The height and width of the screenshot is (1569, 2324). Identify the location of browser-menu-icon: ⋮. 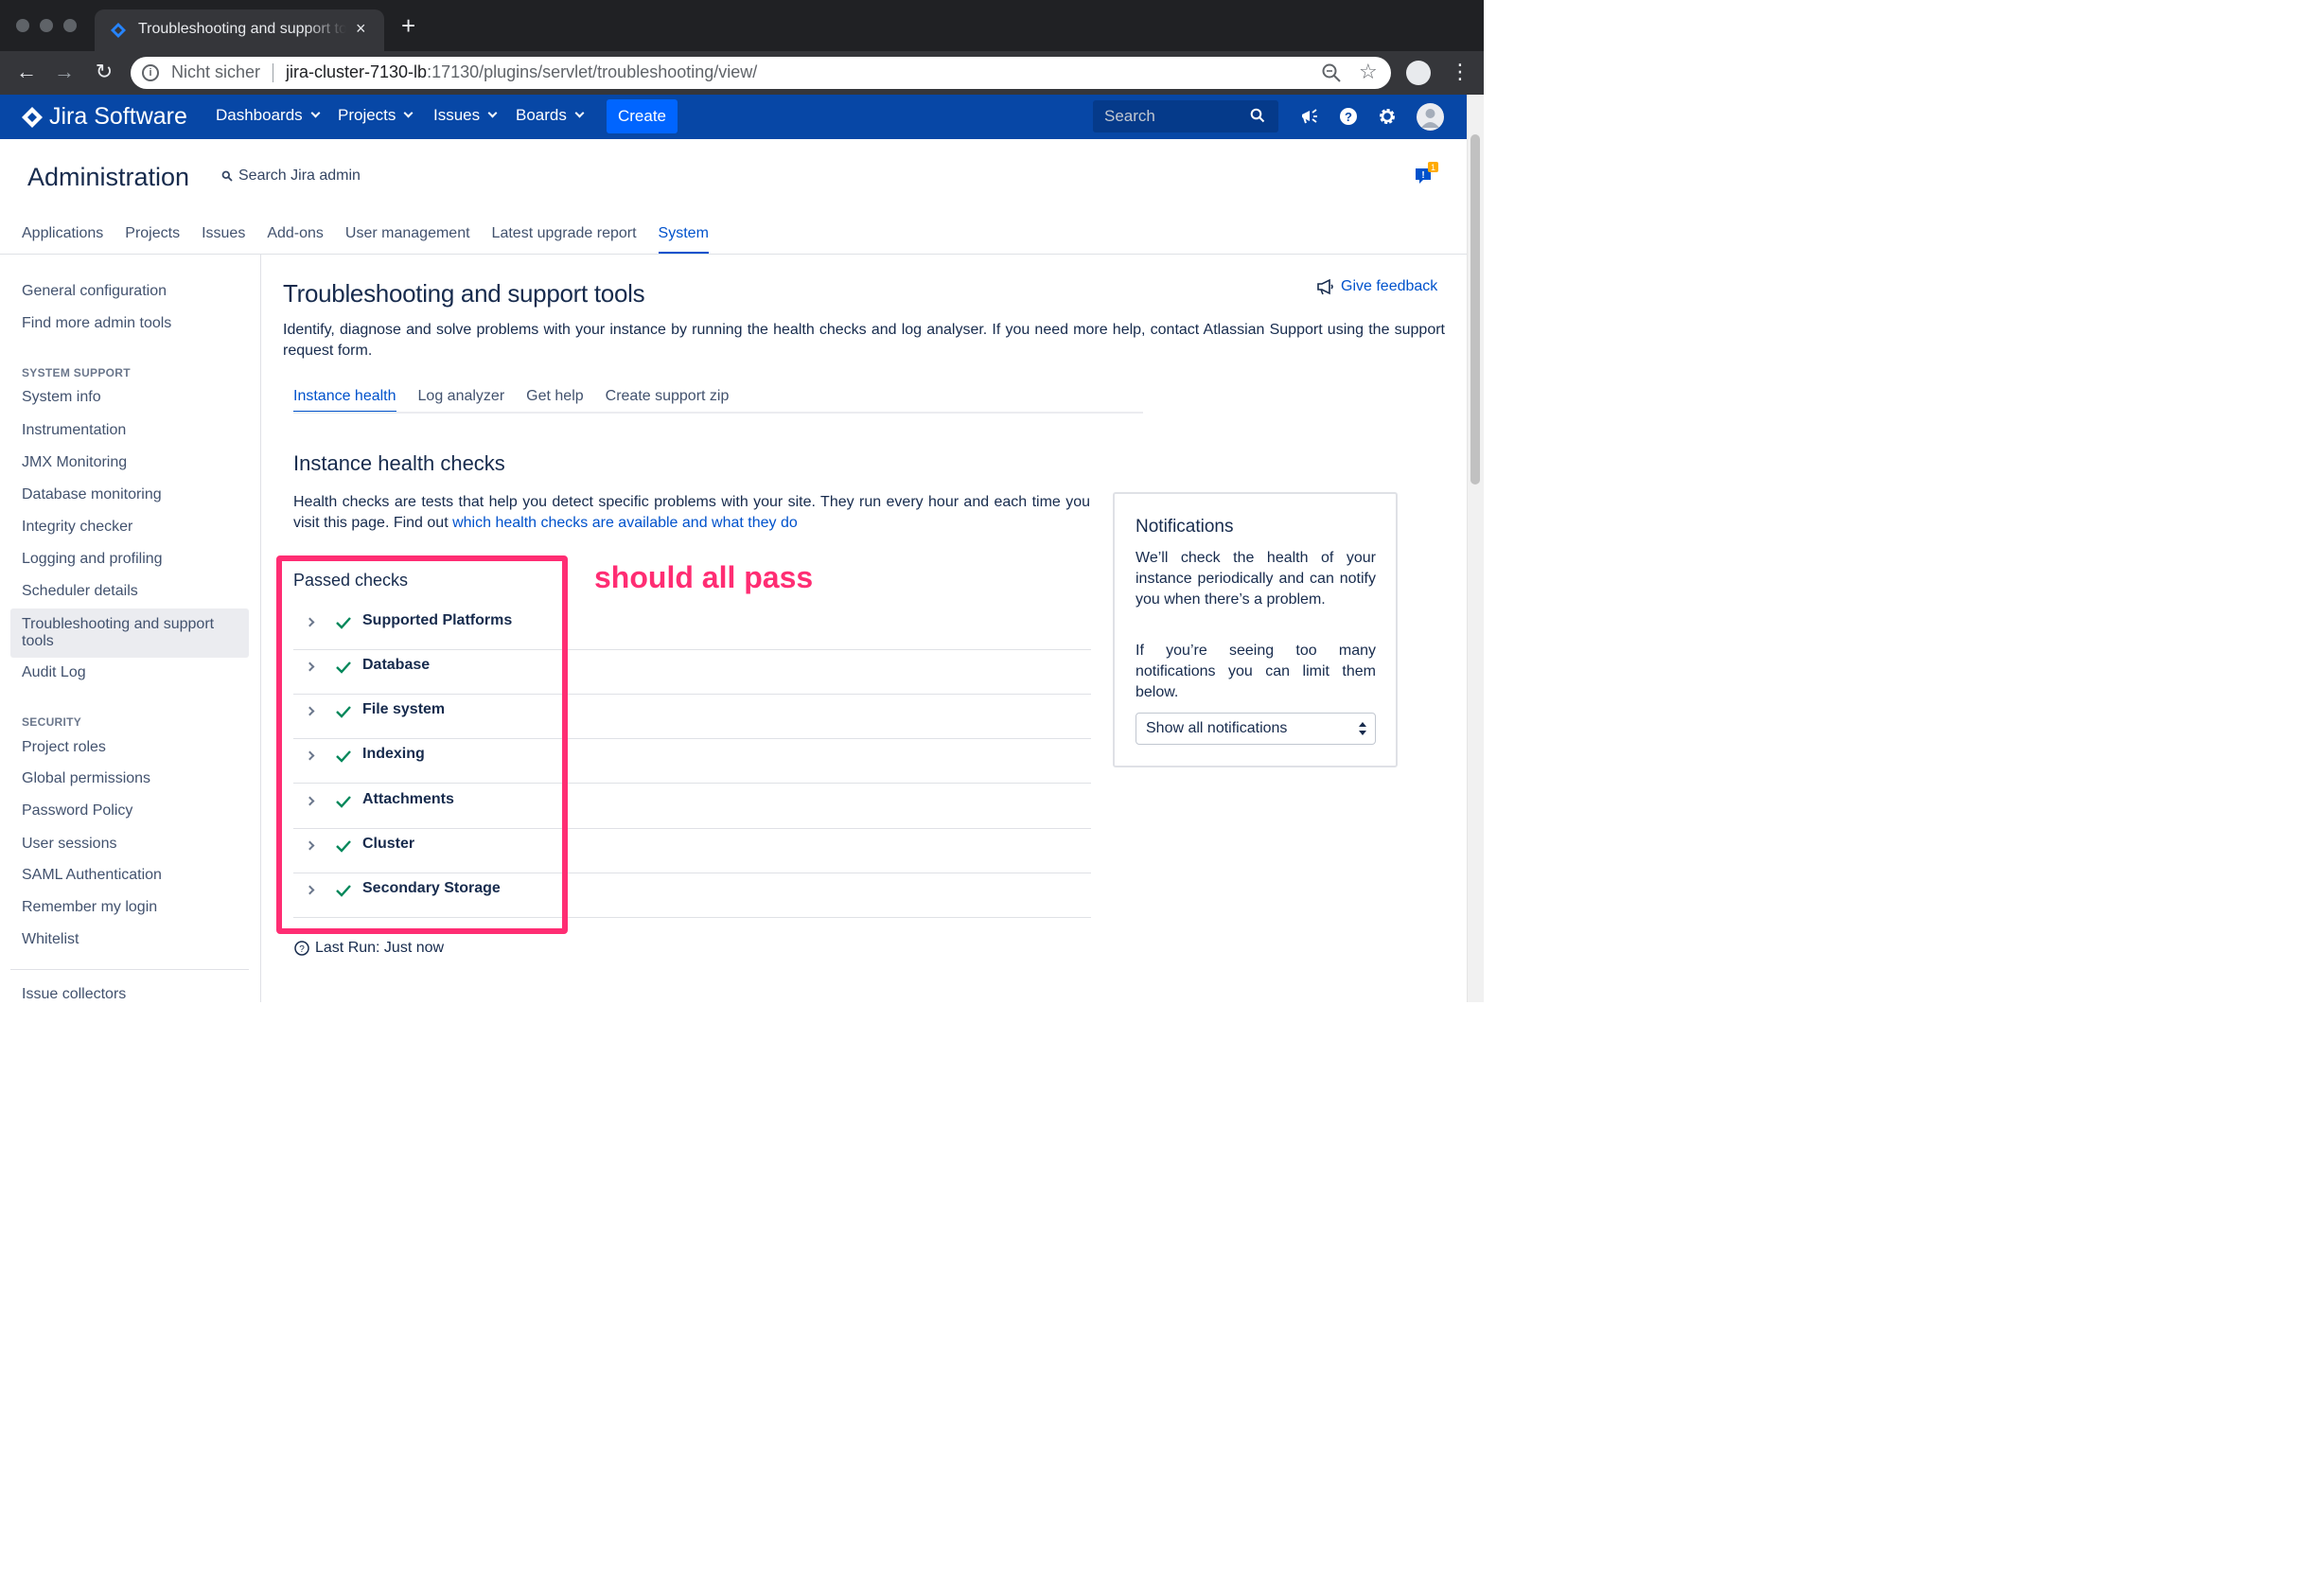
(1460, 72).